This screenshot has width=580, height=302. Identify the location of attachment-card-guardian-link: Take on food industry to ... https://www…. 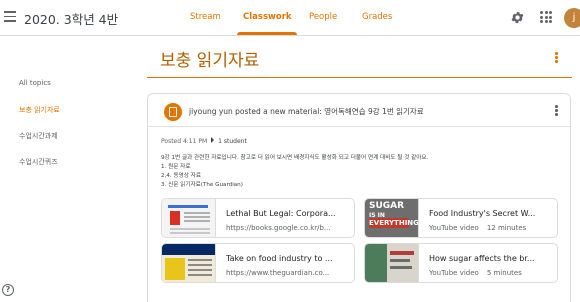
(258, 263).